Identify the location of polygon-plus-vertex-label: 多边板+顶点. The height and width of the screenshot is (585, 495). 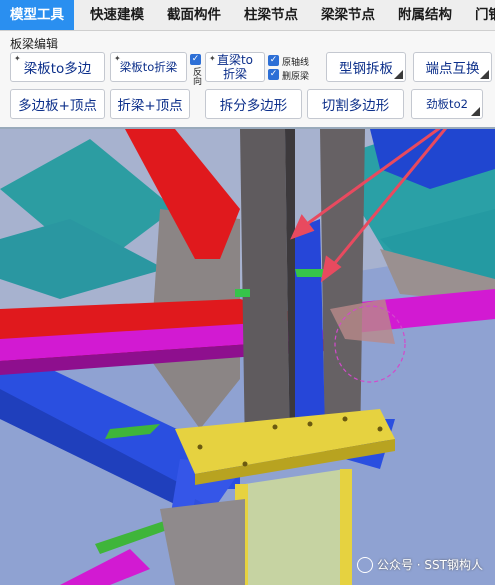
(57, 106).